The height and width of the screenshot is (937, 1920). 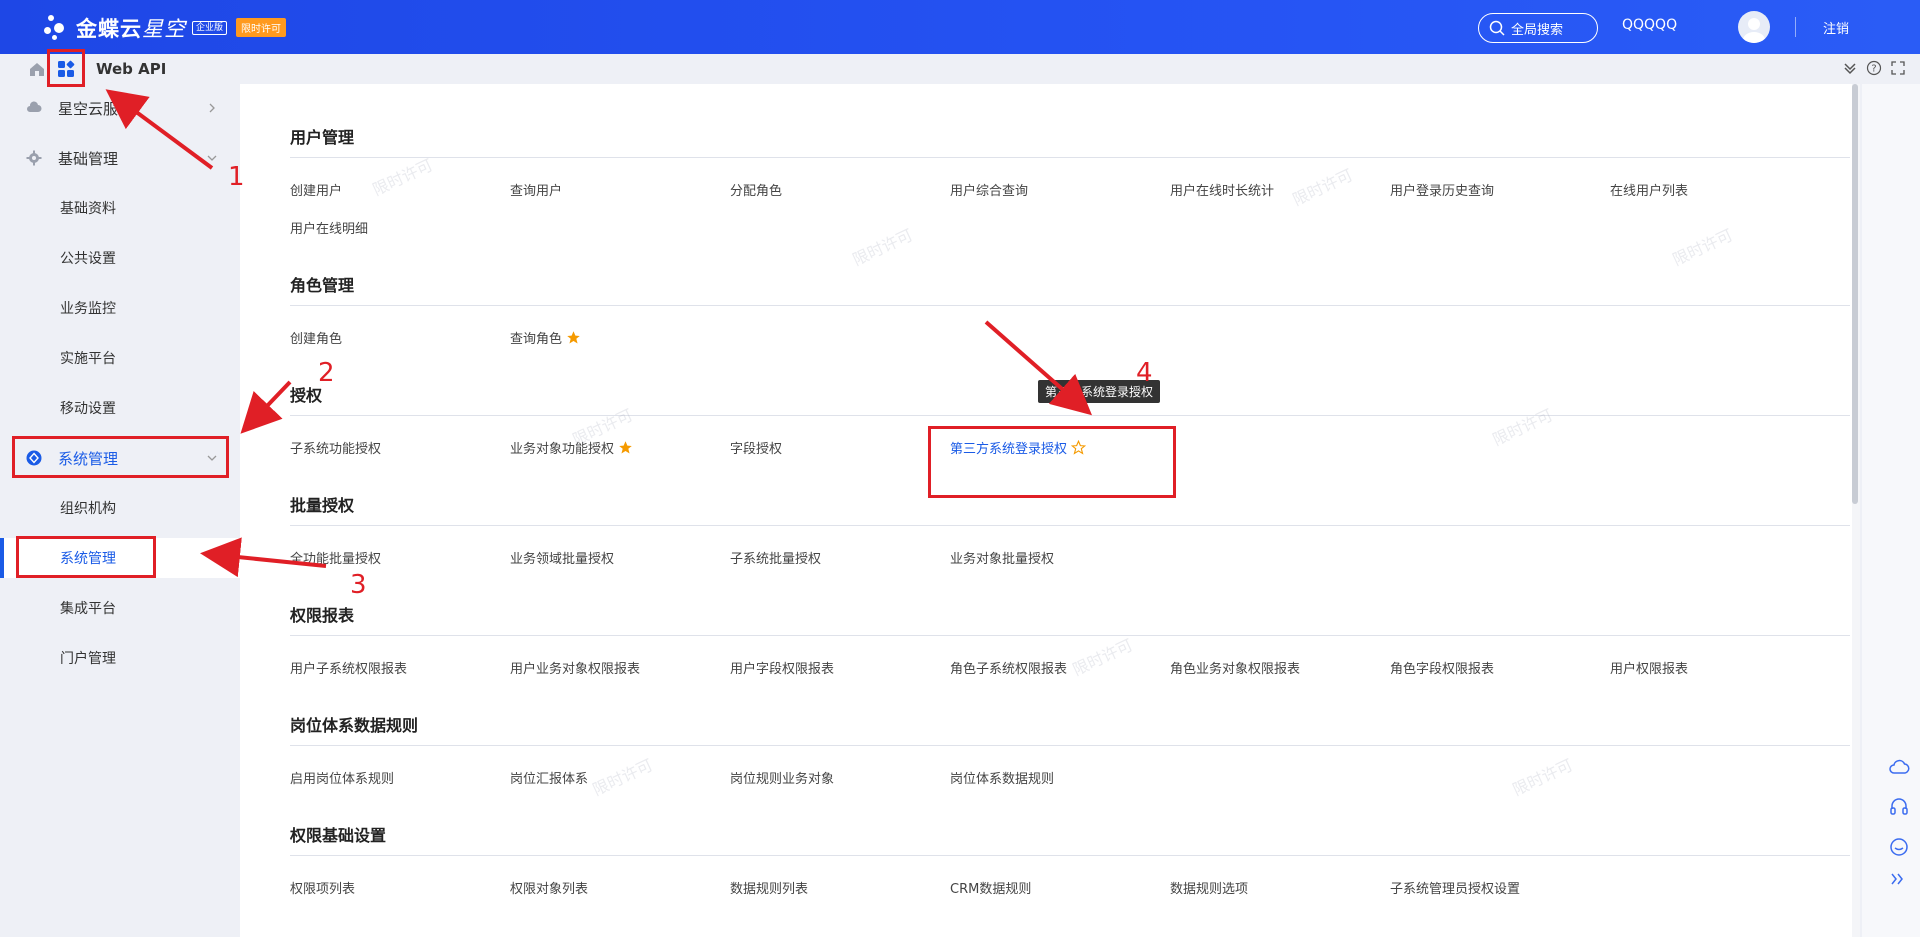 I want to click on sidebar-item-business-monitor: 业务监控, so click(x=120, y=308).